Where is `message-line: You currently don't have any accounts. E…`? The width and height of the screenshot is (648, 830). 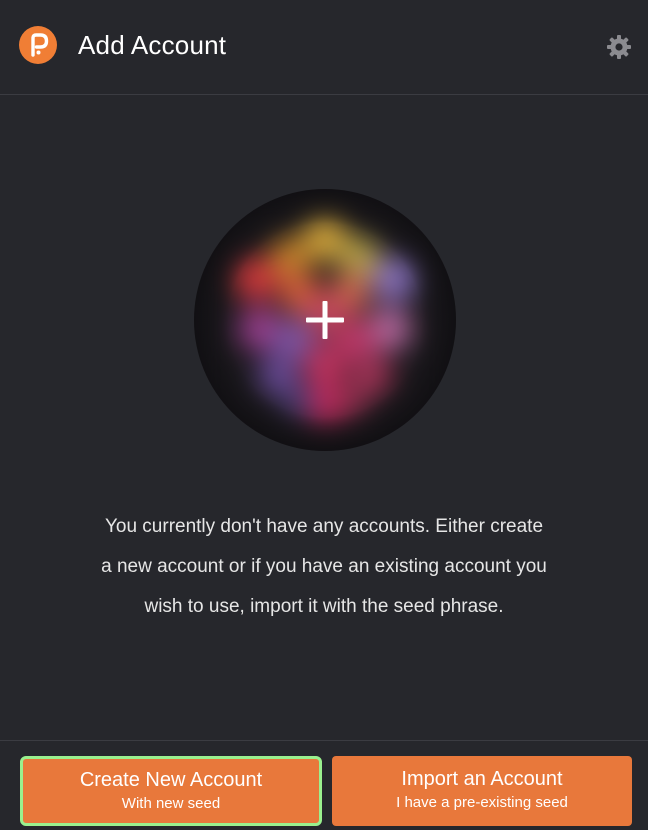 message-line: You currently don't have any accounts. E… is located at coordinates (324, 526).